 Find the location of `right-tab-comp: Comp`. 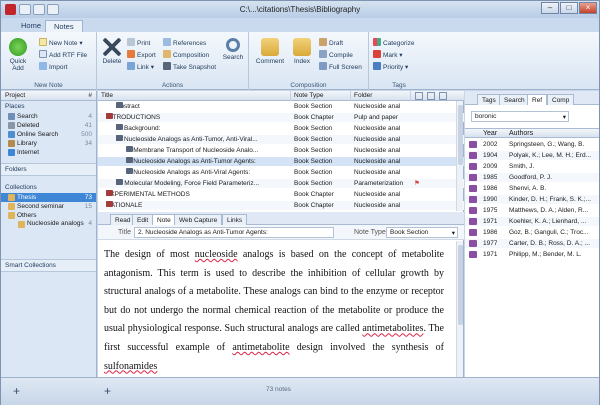

right-tab-comp: Comp is located at coordinates (561, 99).